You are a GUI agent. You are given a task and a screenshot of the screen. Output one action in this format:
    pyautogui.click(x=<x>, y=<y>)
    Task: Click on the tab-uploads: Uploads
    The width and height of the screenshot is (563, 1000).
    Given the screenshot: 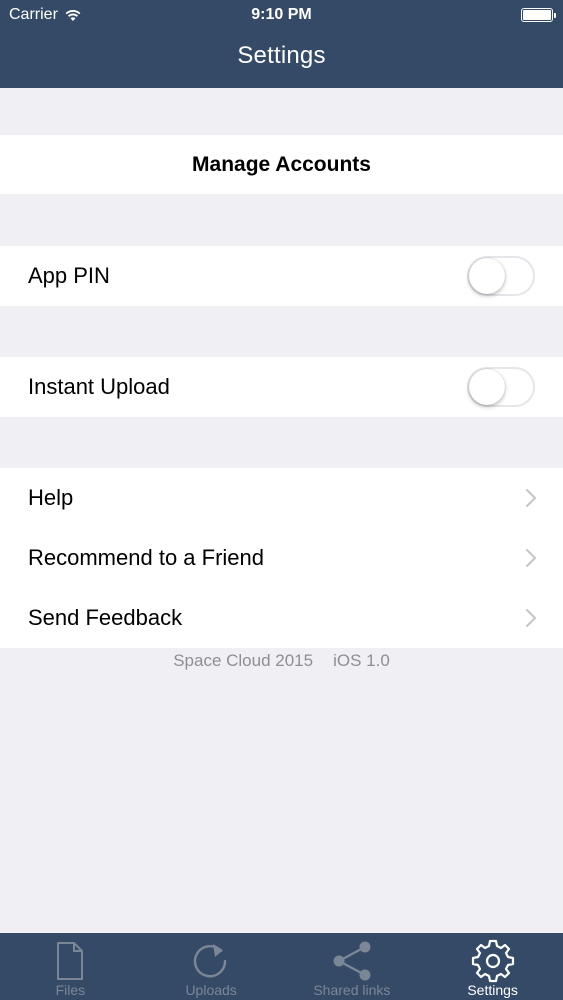 What is the action you would take?
    pyautogui.click(x=211, y=966)
    